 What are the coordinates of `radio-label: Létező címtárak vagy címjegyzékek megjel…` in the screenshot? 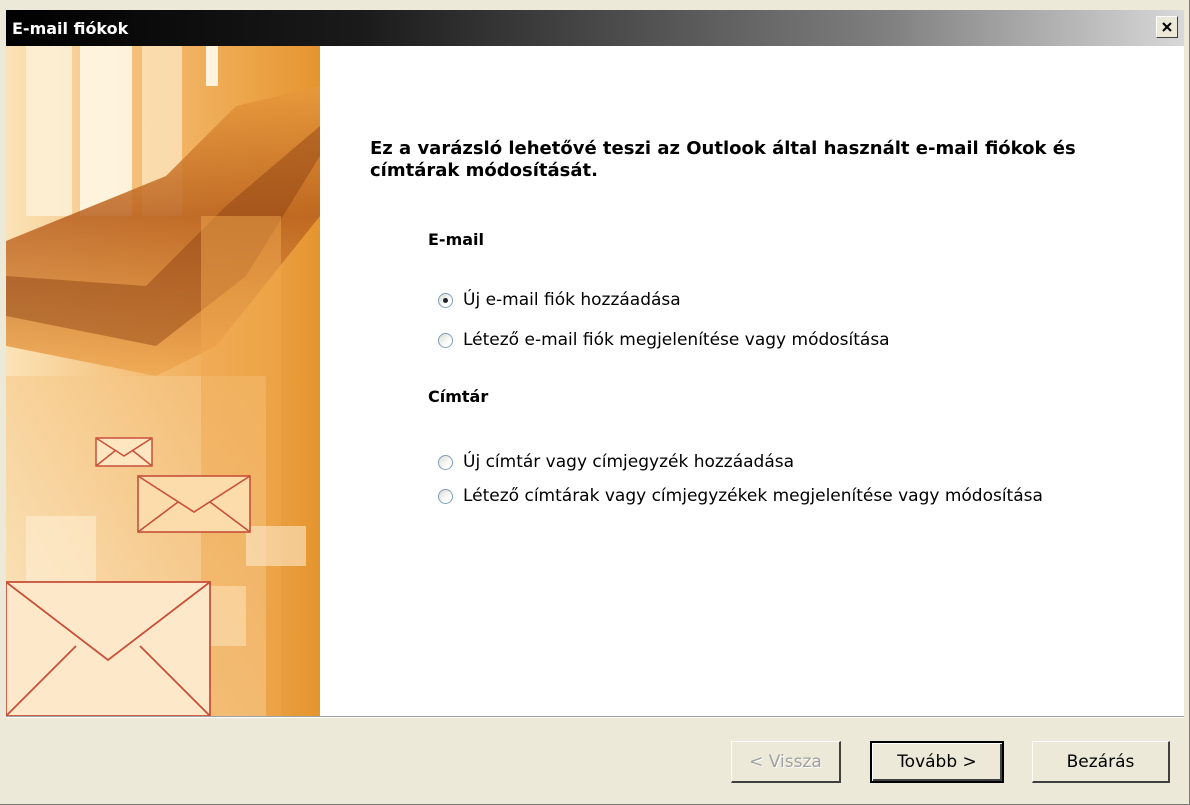 It's located at (753, 496).